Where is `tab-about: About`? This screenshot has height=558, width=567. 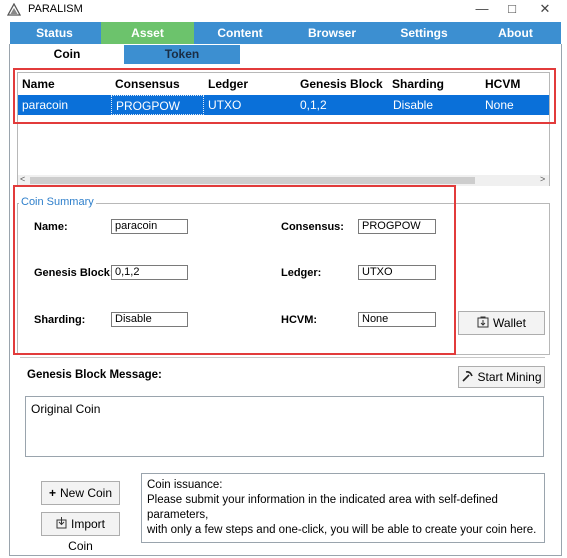 tab-about: About is located at coordinates (515, 33).